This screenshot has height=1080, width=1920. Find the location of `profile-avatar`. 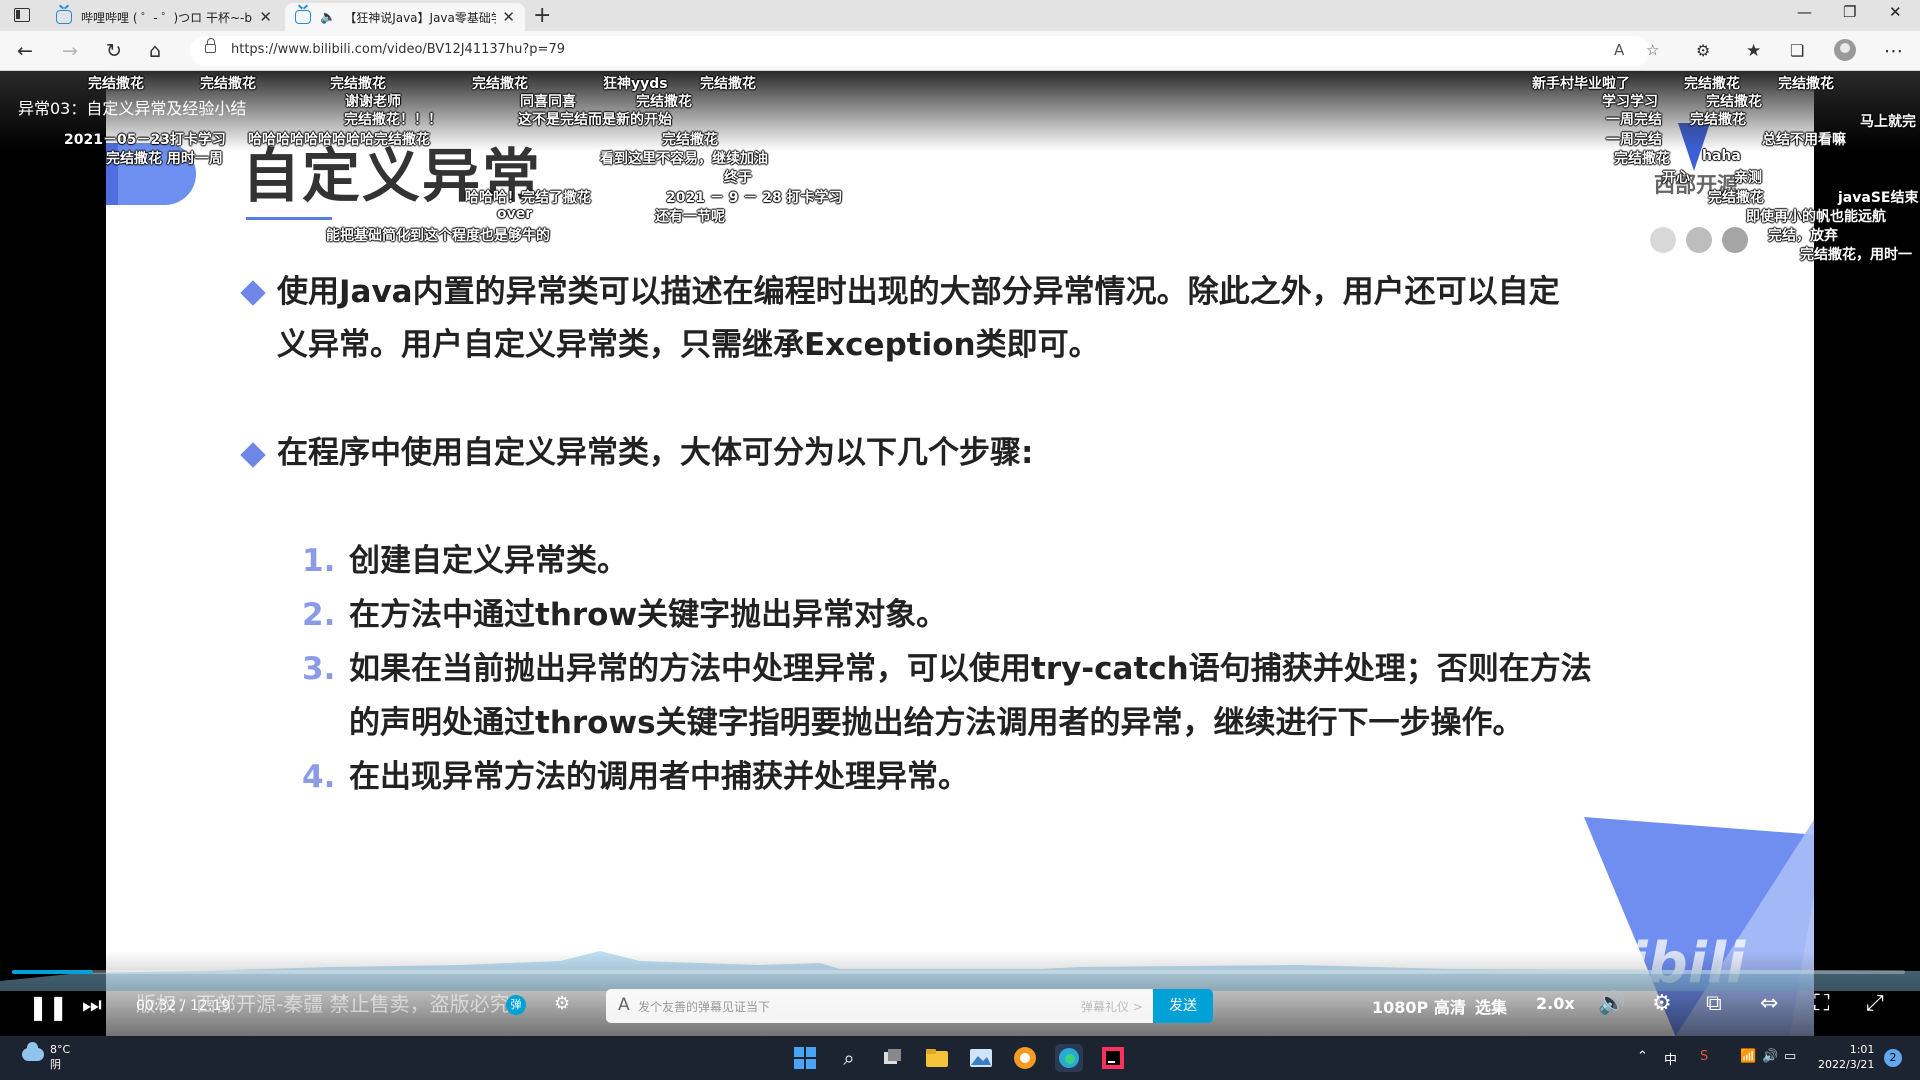

profile-avatar is located at coordinates (1845, 50).